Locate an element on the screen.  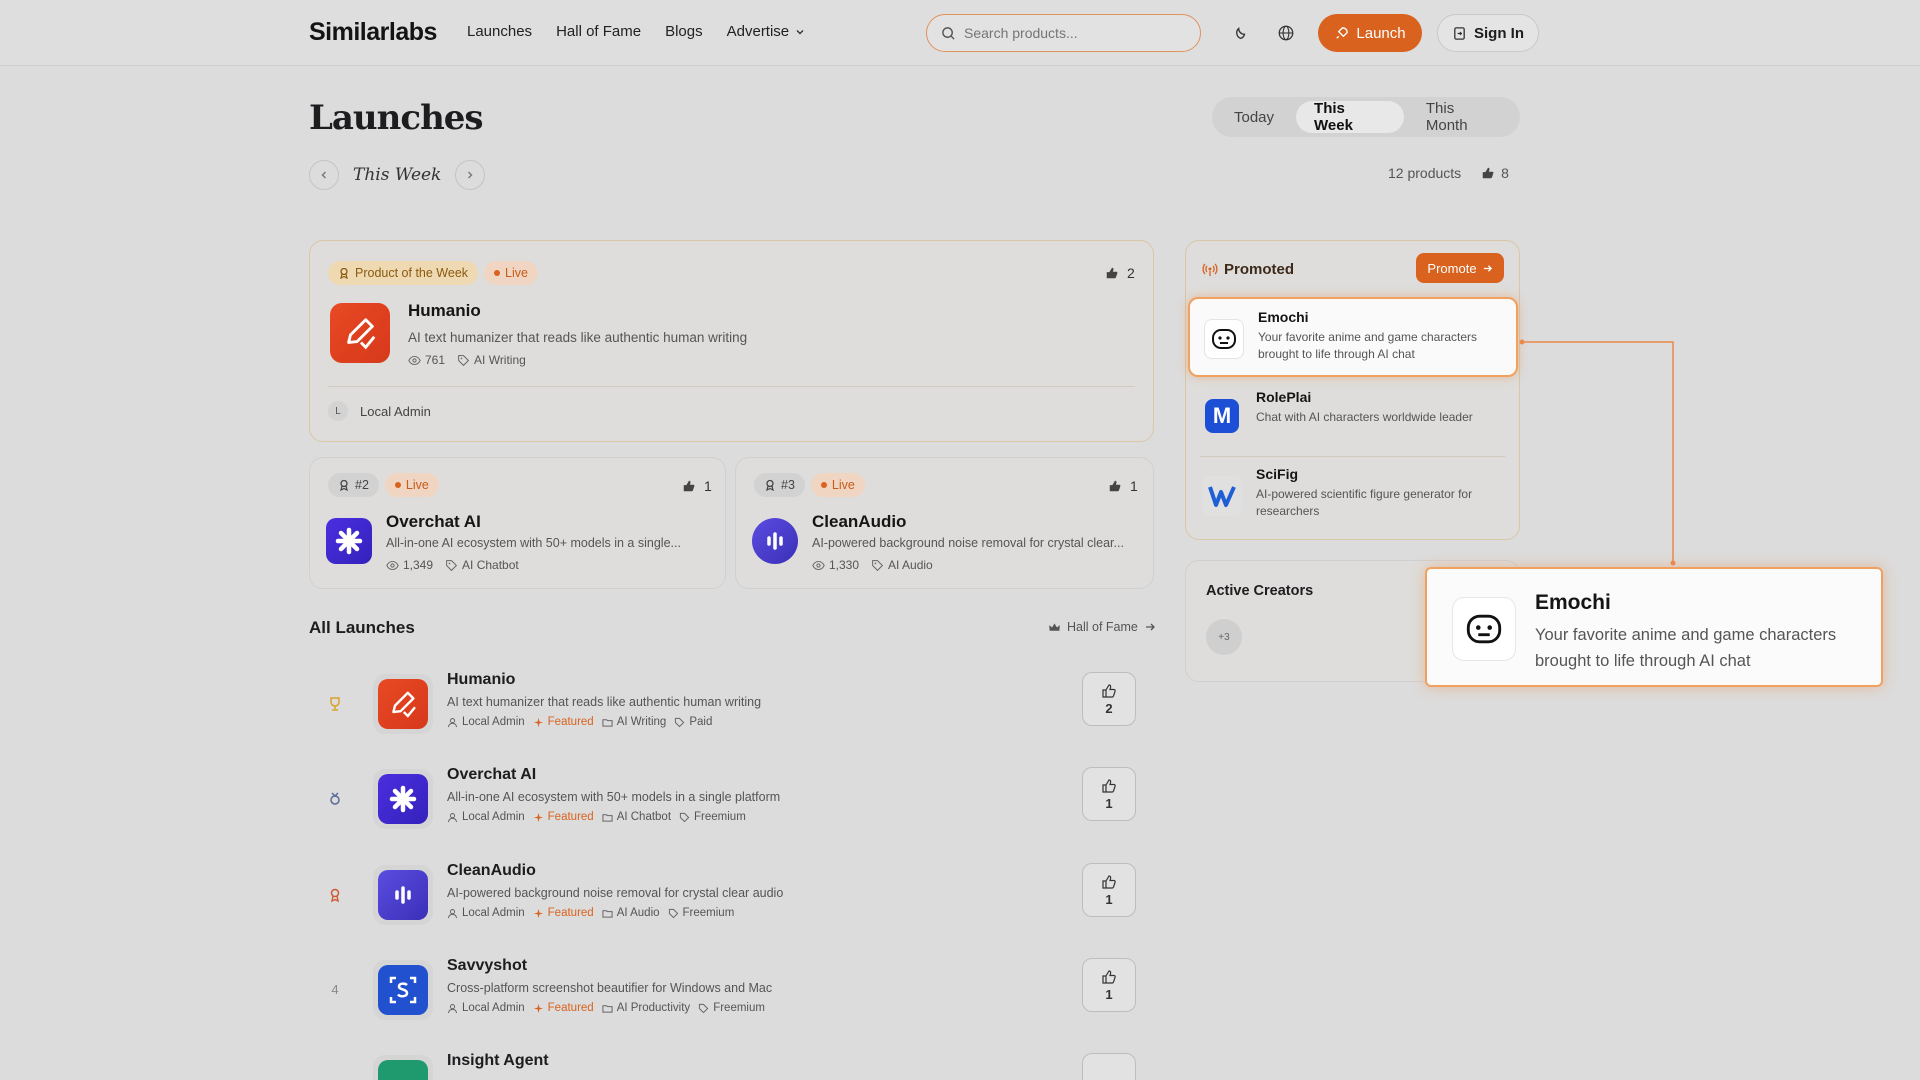
language-button is located at coordinates (1286, 33).